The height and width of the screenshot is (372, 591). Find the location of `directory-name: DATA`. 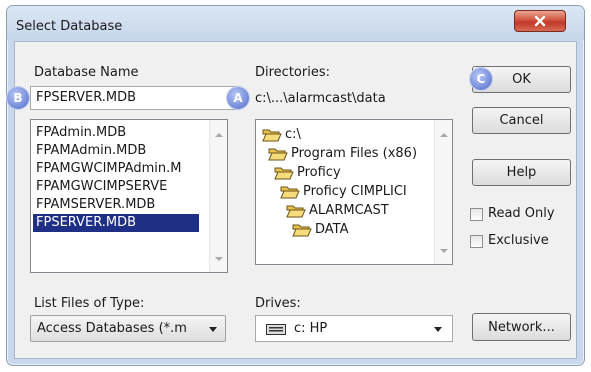

directory-name: DATA is located at coordinates (332, 229).